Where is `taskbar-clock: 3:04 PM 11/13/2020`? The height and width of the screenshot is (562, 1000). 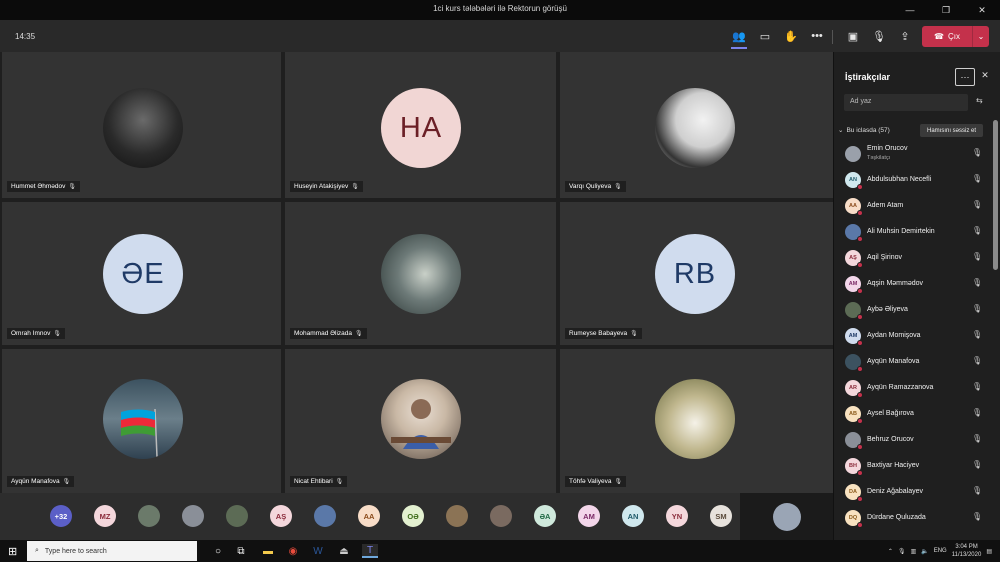 taskbar-clock: 3:04 PM 11/13/2020 is located at coordinates (967, 551).